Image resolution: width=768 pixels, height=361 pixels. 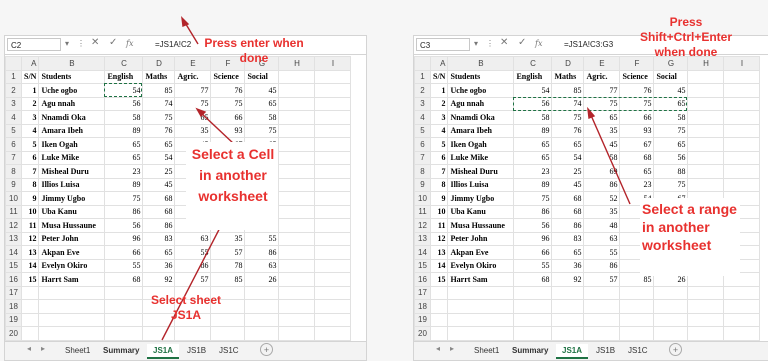 I want to click on arrow-to-cell-left, so click(x=217, y=128).